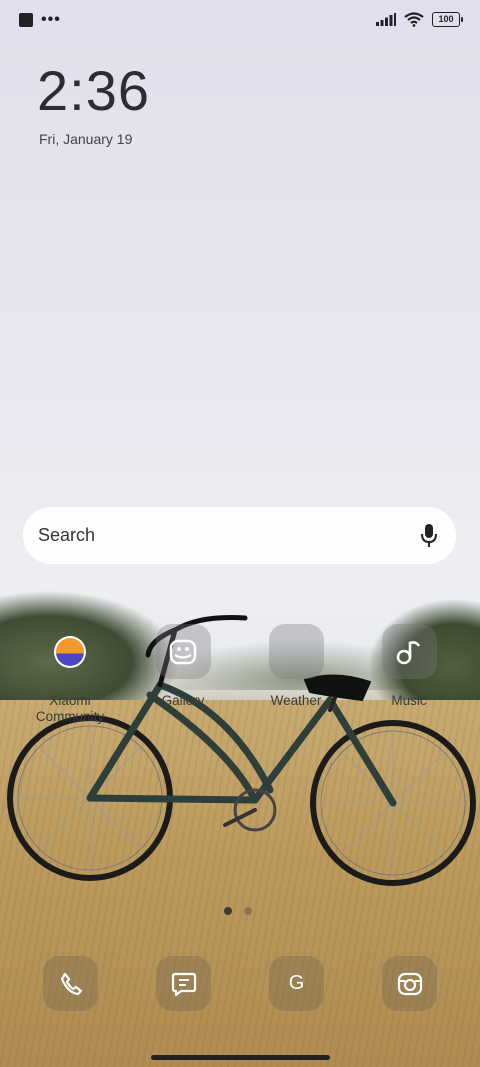  I want to click on app-music: Music, so click(409, 666).